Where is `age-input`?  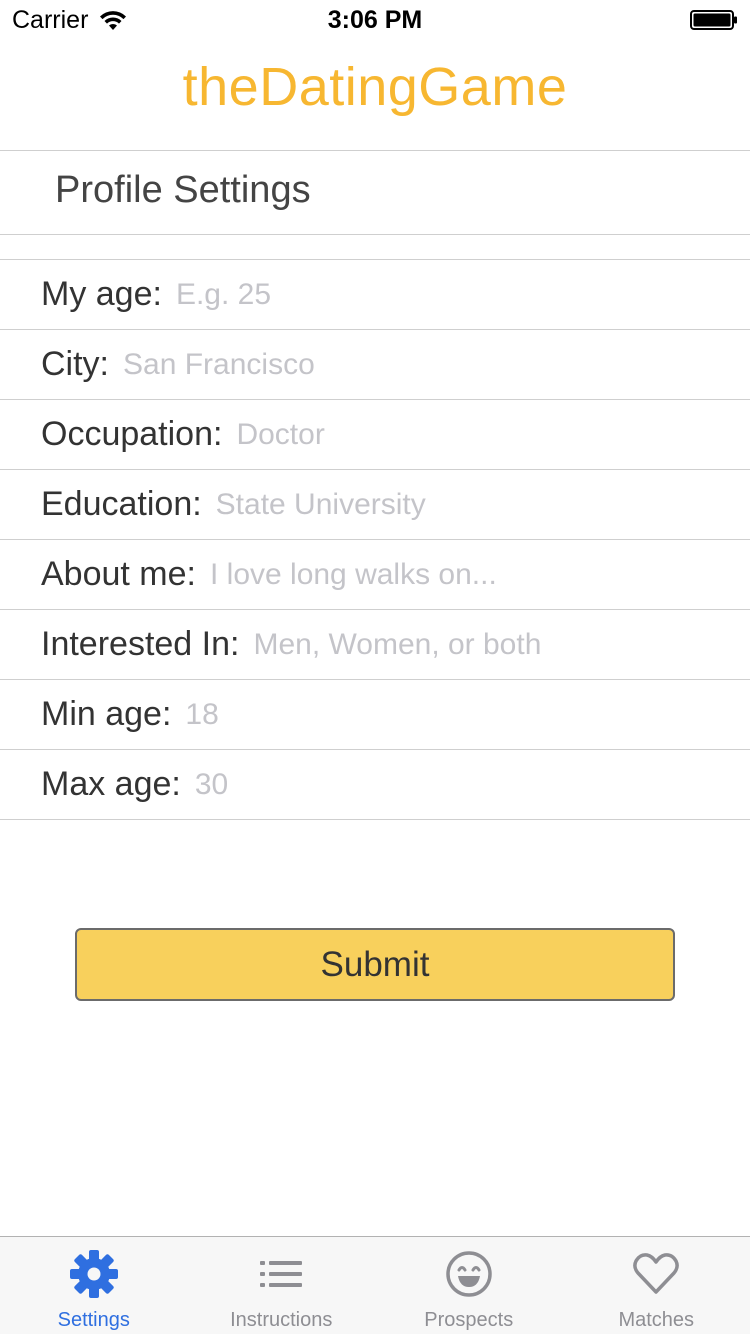 age-input is located at coordinates (462, 294).